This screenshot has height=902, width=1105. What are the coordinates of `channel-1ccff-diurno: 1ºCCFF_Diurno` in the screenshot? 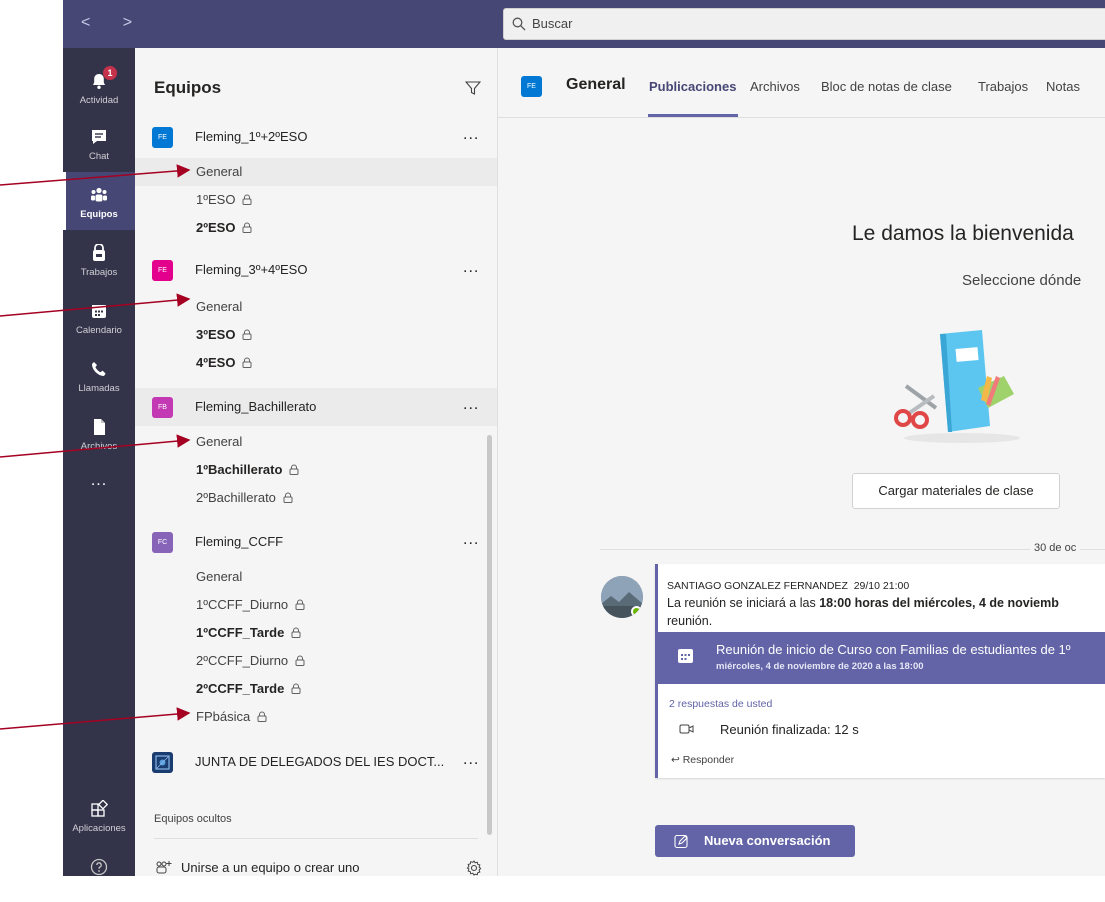 It's located at (316, 605).